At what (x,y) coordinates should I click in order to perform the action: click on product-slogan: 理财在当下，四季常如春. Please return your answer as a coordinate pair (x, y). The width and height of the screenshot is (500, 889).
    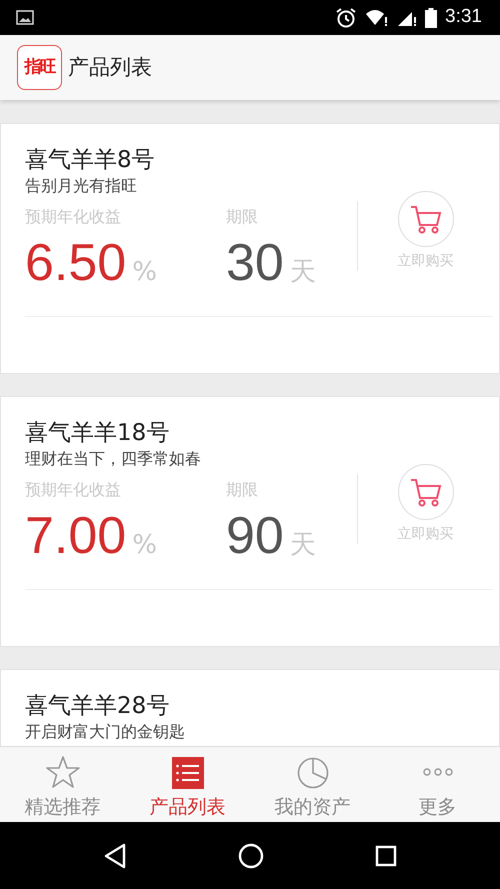
    Looking at the image, I should click on (113, 459).